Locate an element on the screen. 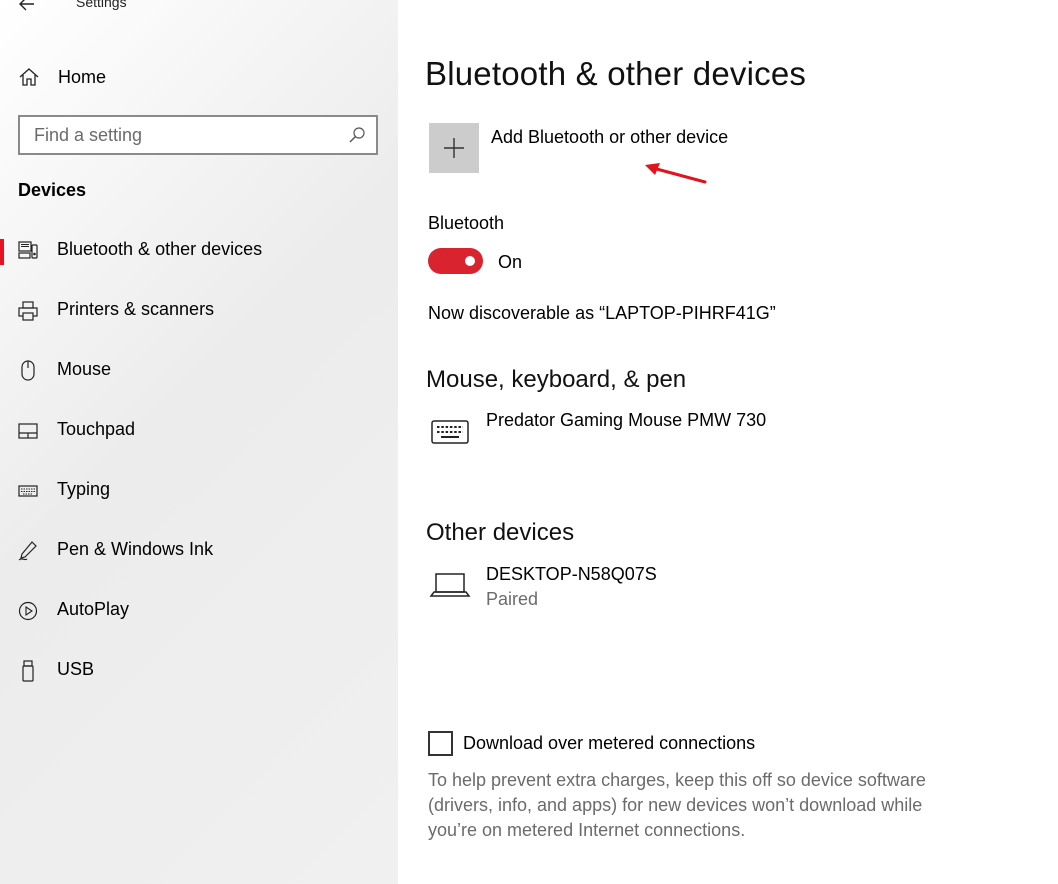  plus-tile is located at coordinates (454, 148).